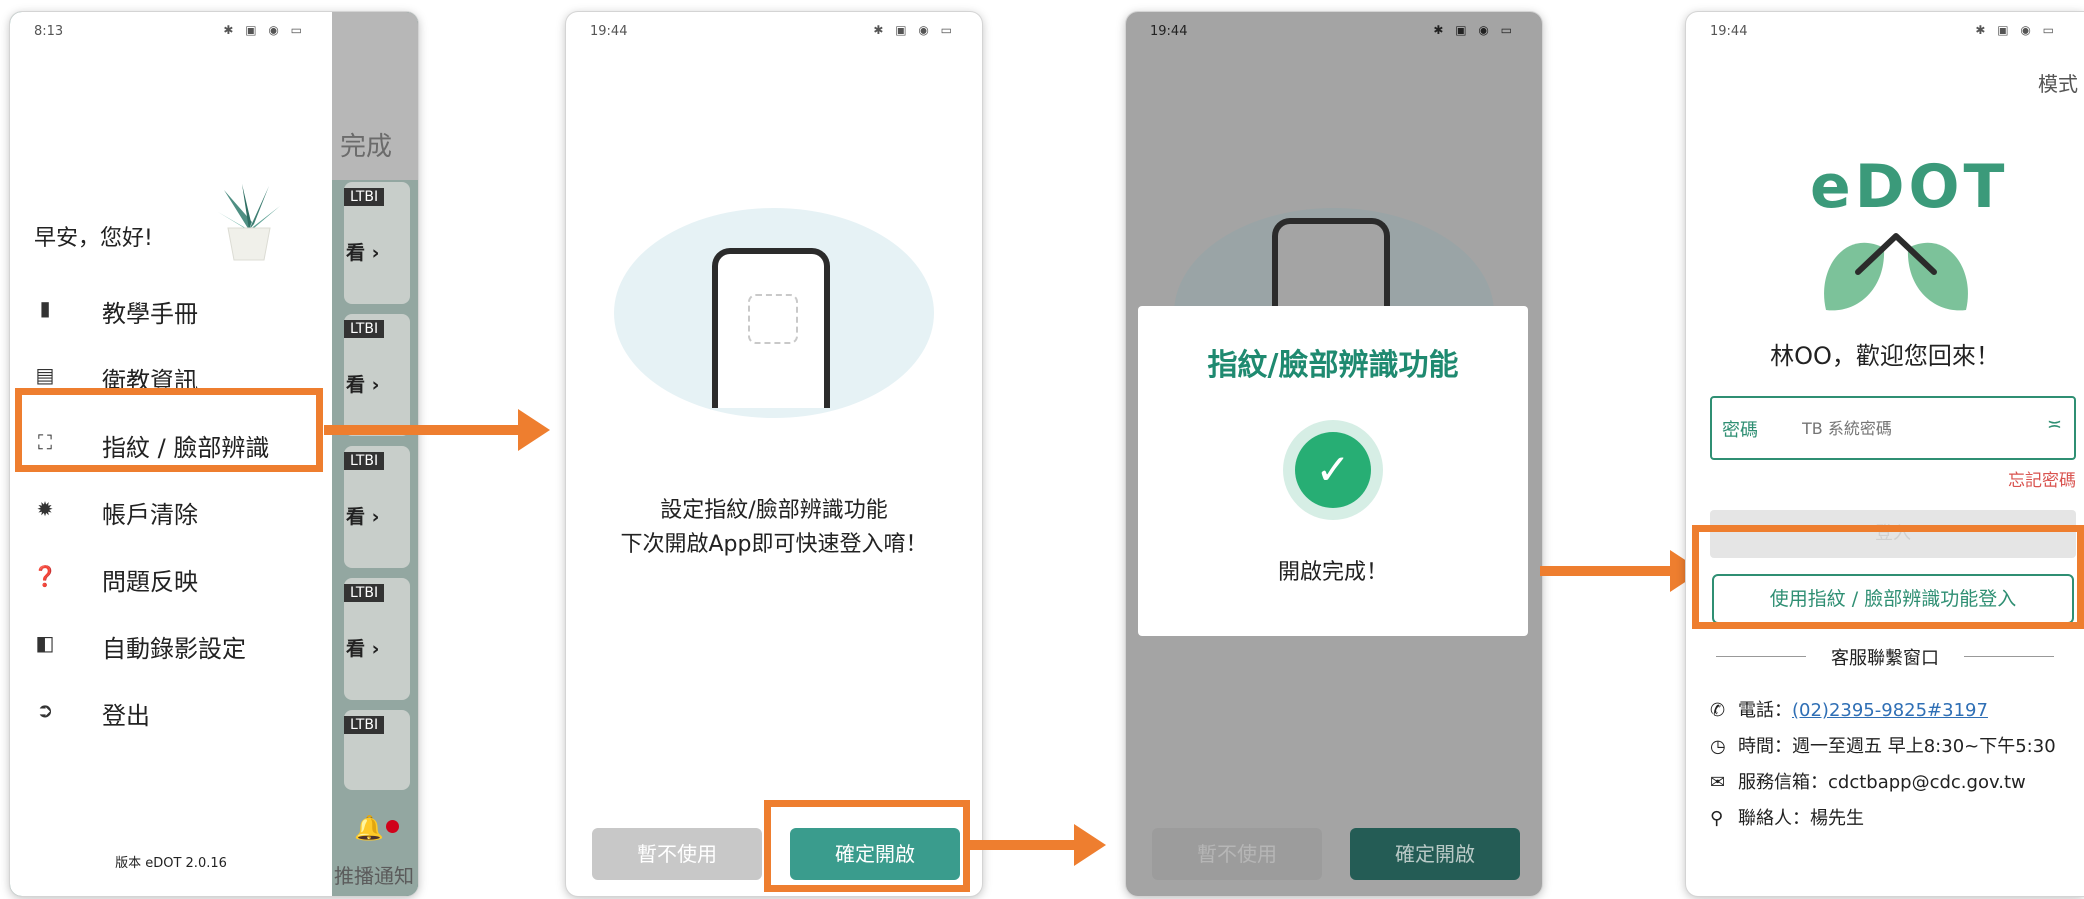 The image size is (2084, 899). I want to click on contact-info: ⚲ 聯絡人：楊先生, so click(1787, 817).